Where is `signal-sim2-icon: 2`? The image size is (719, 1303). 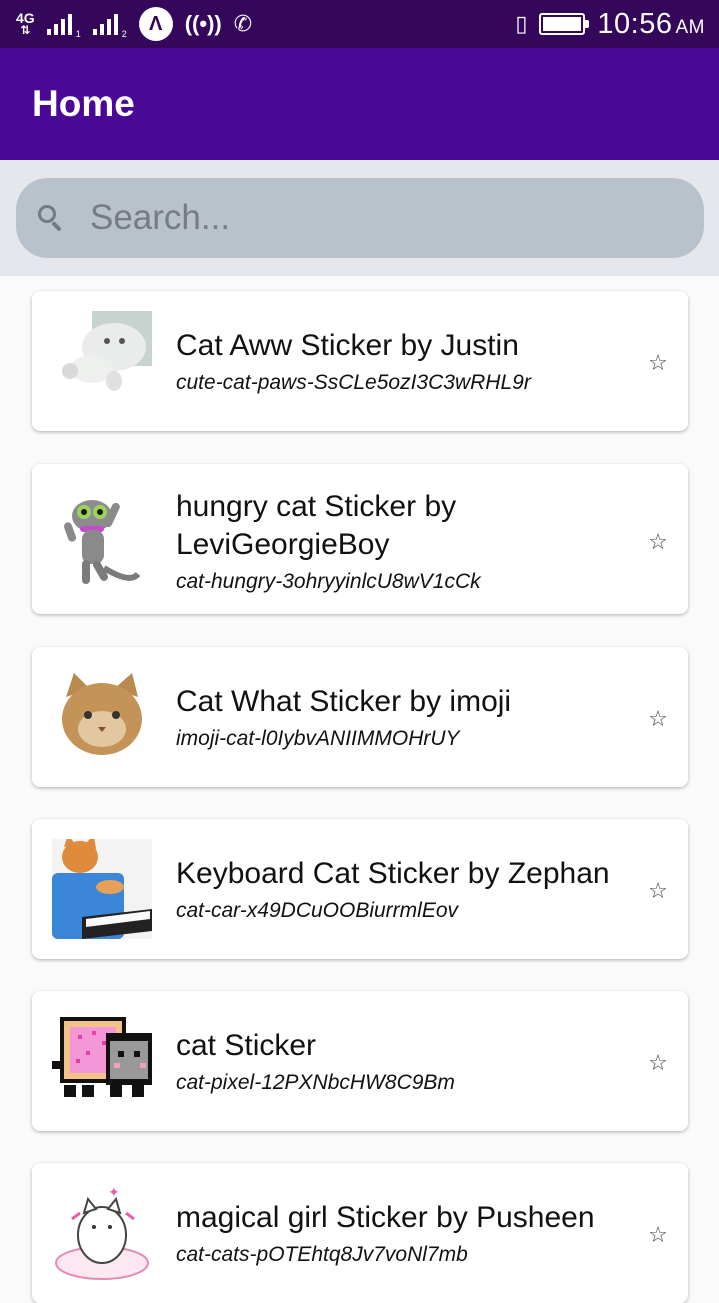
signal-sim2-icon: 2 is located at coordinates (109, 26).